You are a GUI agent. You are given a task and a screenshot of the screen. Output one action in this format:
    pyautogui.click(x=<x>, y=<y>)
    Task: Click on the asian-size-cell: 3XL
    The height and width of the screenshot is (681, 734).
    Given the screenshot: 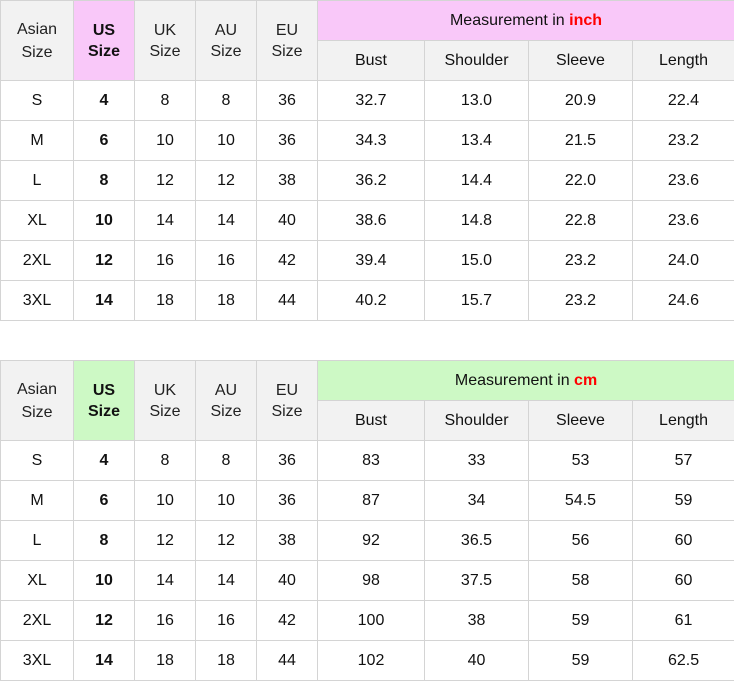 What is the action you would take?
    pyautogui.click(x=37, y=660)
    